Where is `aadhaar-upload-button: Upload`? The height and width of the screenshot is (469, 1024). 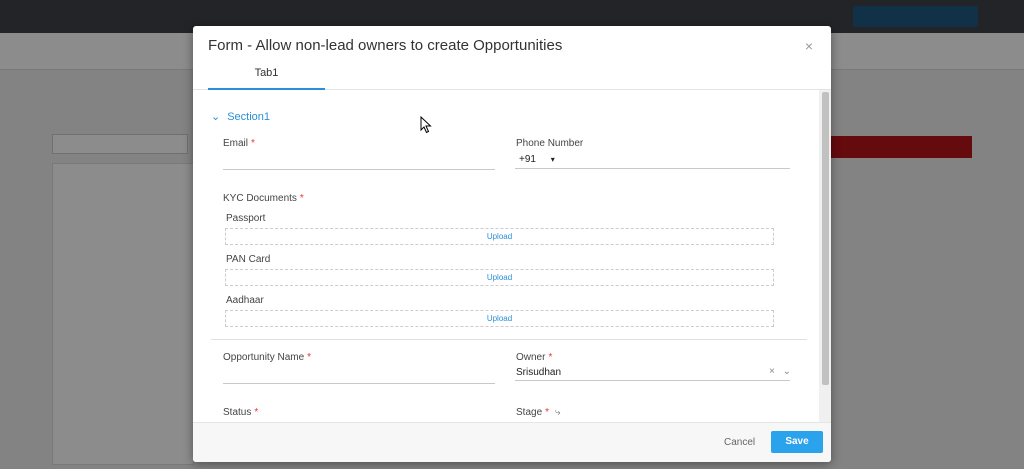
aadhaar-upload-button: Upload is located at coordinates (499, 318).